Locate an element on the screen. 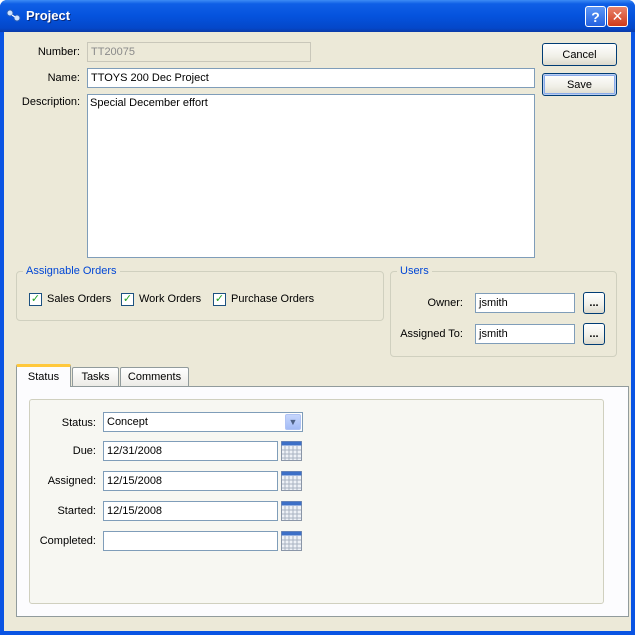 The image size is (635, 635). completed-date-field is located at coordinates (190, 541).